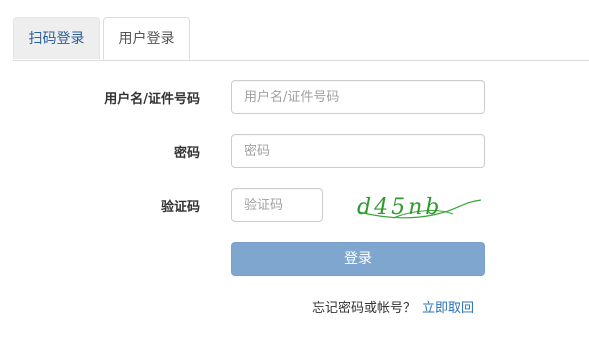 This screenshot has width=589, height=341. What do you see at coordinates (186, 153) in the screenshot?
I see `password-label: 密码` at bounding box center [186, 153].